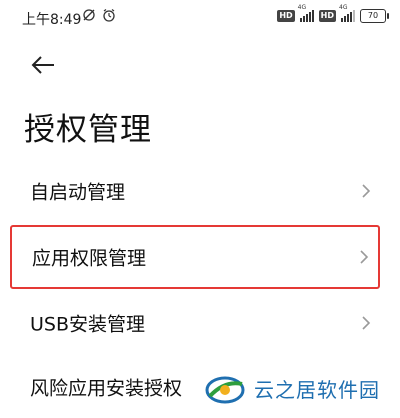 The height and width of the screenshot is (418, 400). I want to click on sim2-network-tag: 4G, so click(343, 7).